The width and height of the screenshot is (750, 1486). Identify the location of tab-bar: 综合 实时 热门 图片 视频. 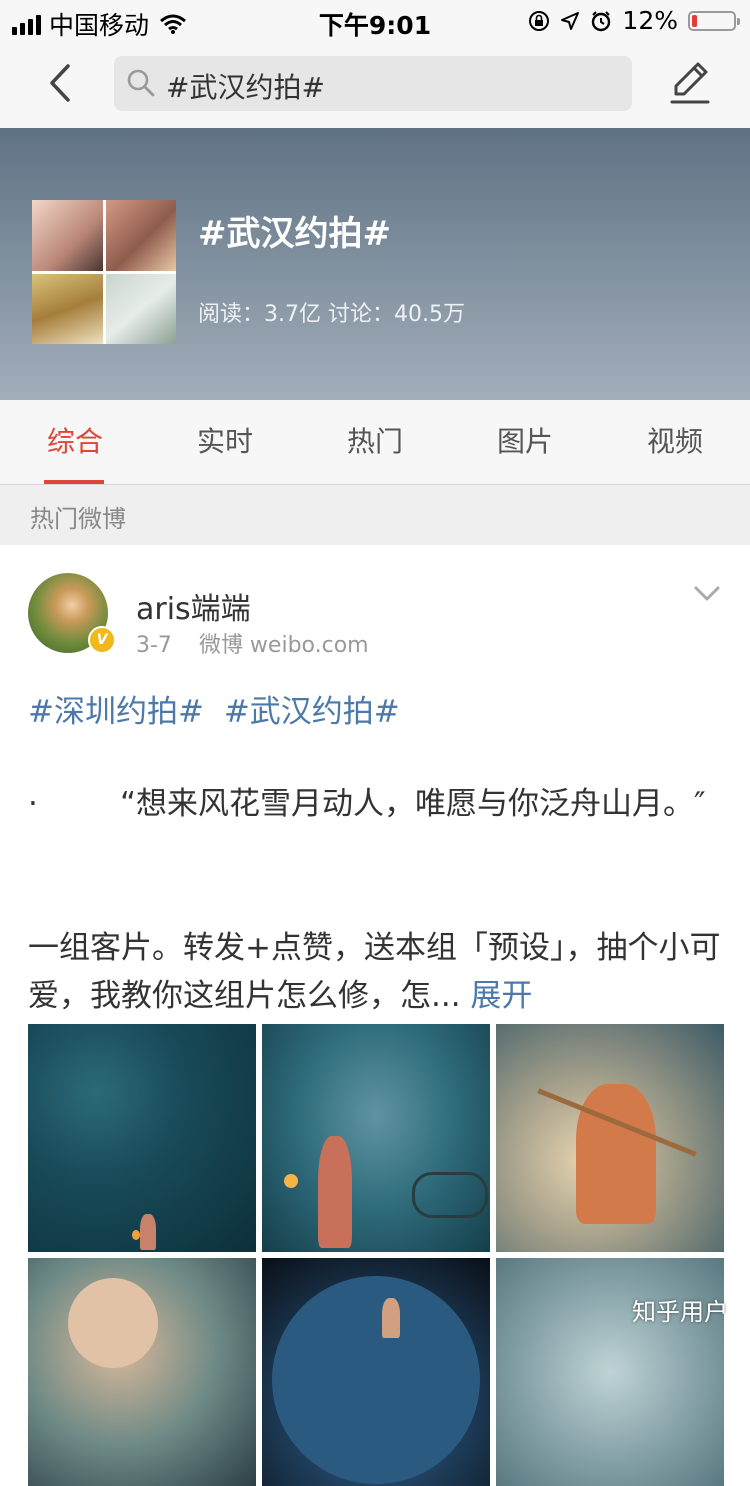
(375, 442).